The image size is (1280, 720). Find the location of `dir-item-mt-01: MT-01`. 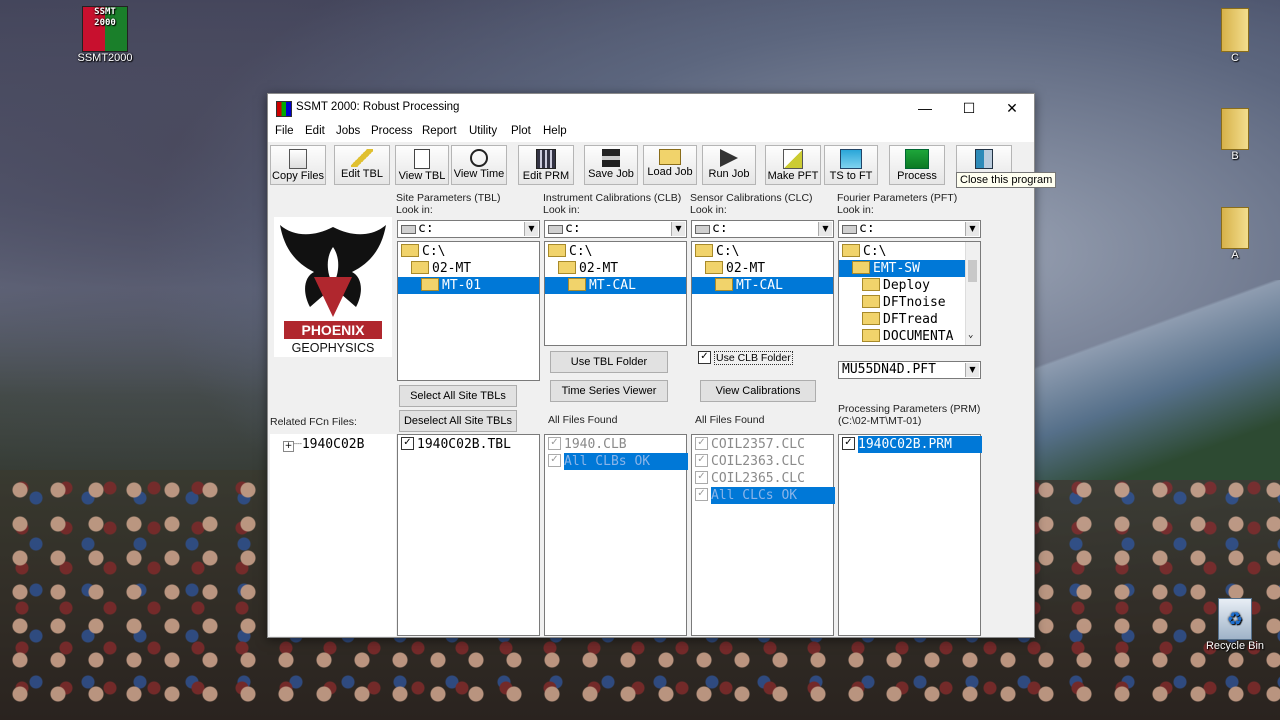

dir-item-mt-01: MT-01 is located at coordinates (468, 285).